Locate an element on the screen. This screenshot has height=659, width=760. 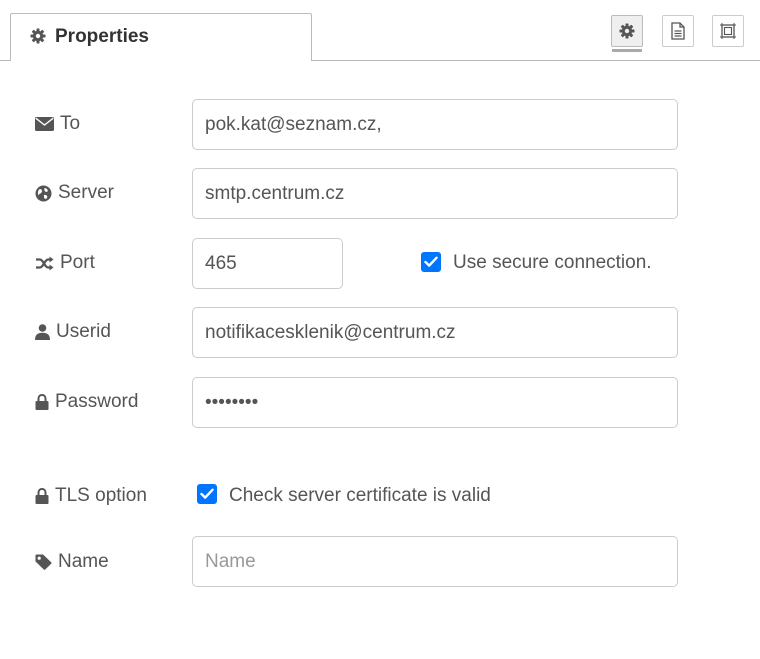
secure-connection-label: Use secure connection. is located at coordinates (552, 262).